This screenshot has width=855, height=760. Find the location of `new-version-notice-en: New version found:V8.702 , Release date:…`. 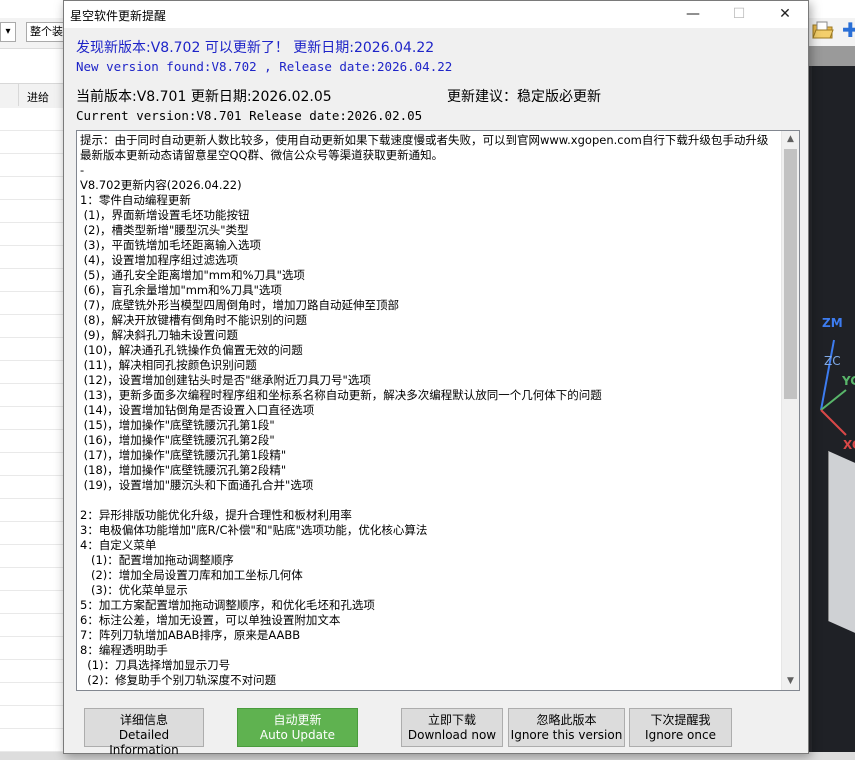

new-version-notice-en: New version found:V8.702 , Release date:… is located at coordinates (264, 66).